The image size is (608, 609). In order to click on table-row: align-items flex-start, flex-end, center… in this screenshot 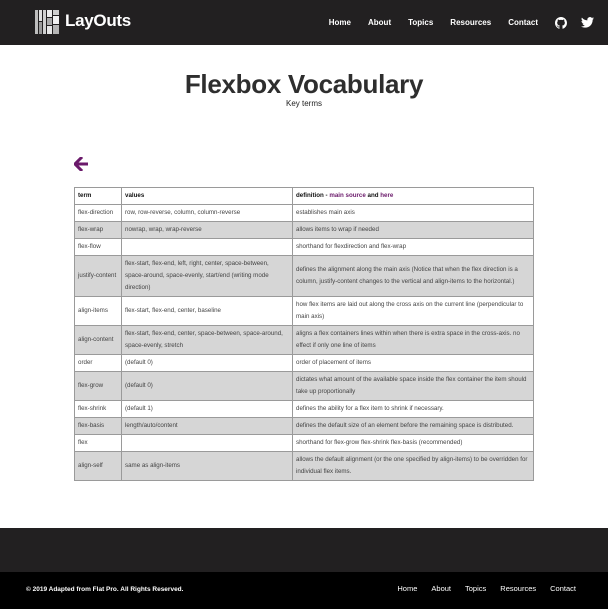, I will do `click(304, 311)`.